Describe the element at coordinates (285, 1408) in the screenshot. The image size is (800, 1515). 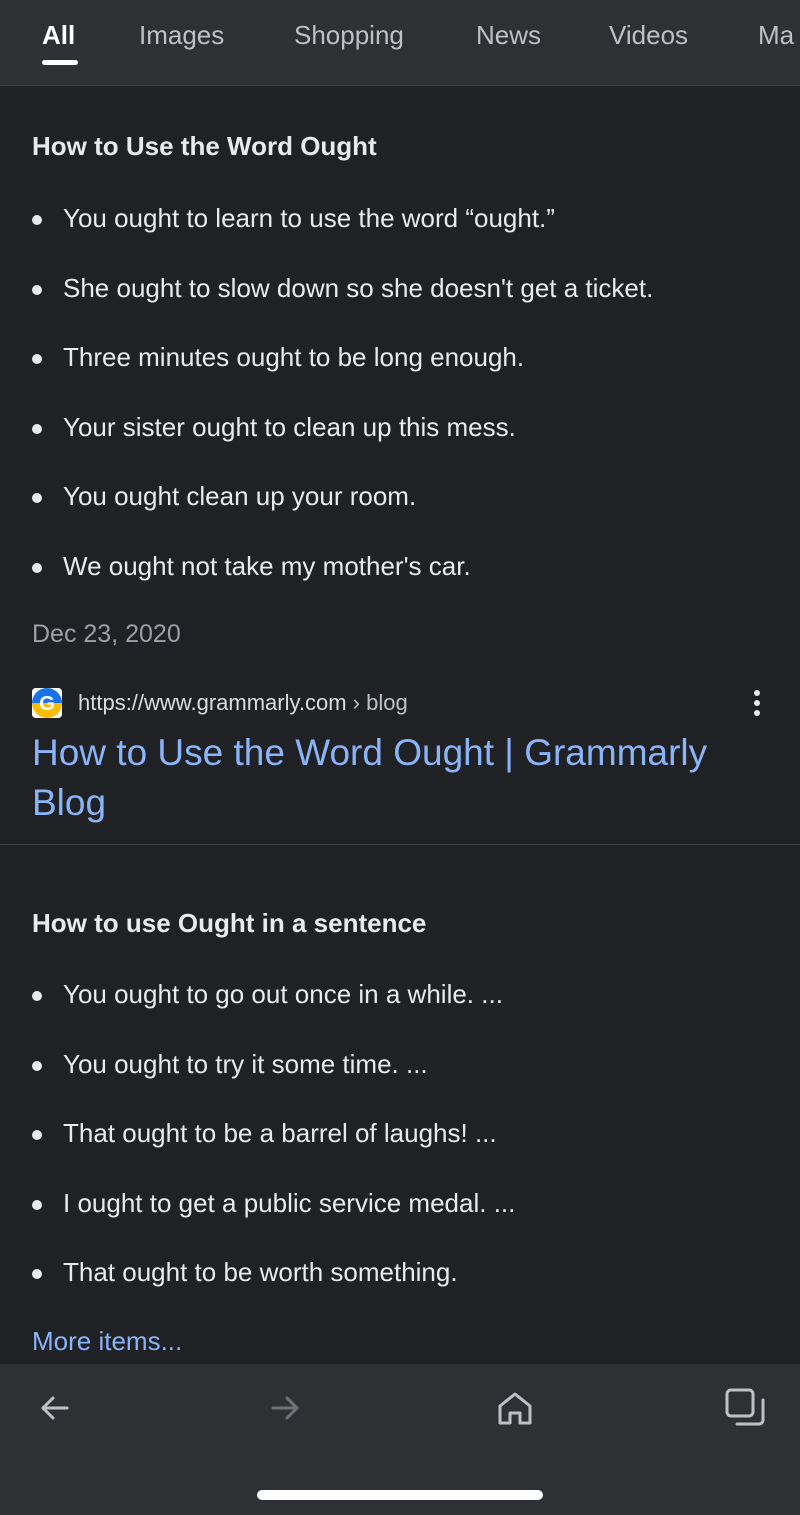
I see `forward-arrow-icon` at that location.